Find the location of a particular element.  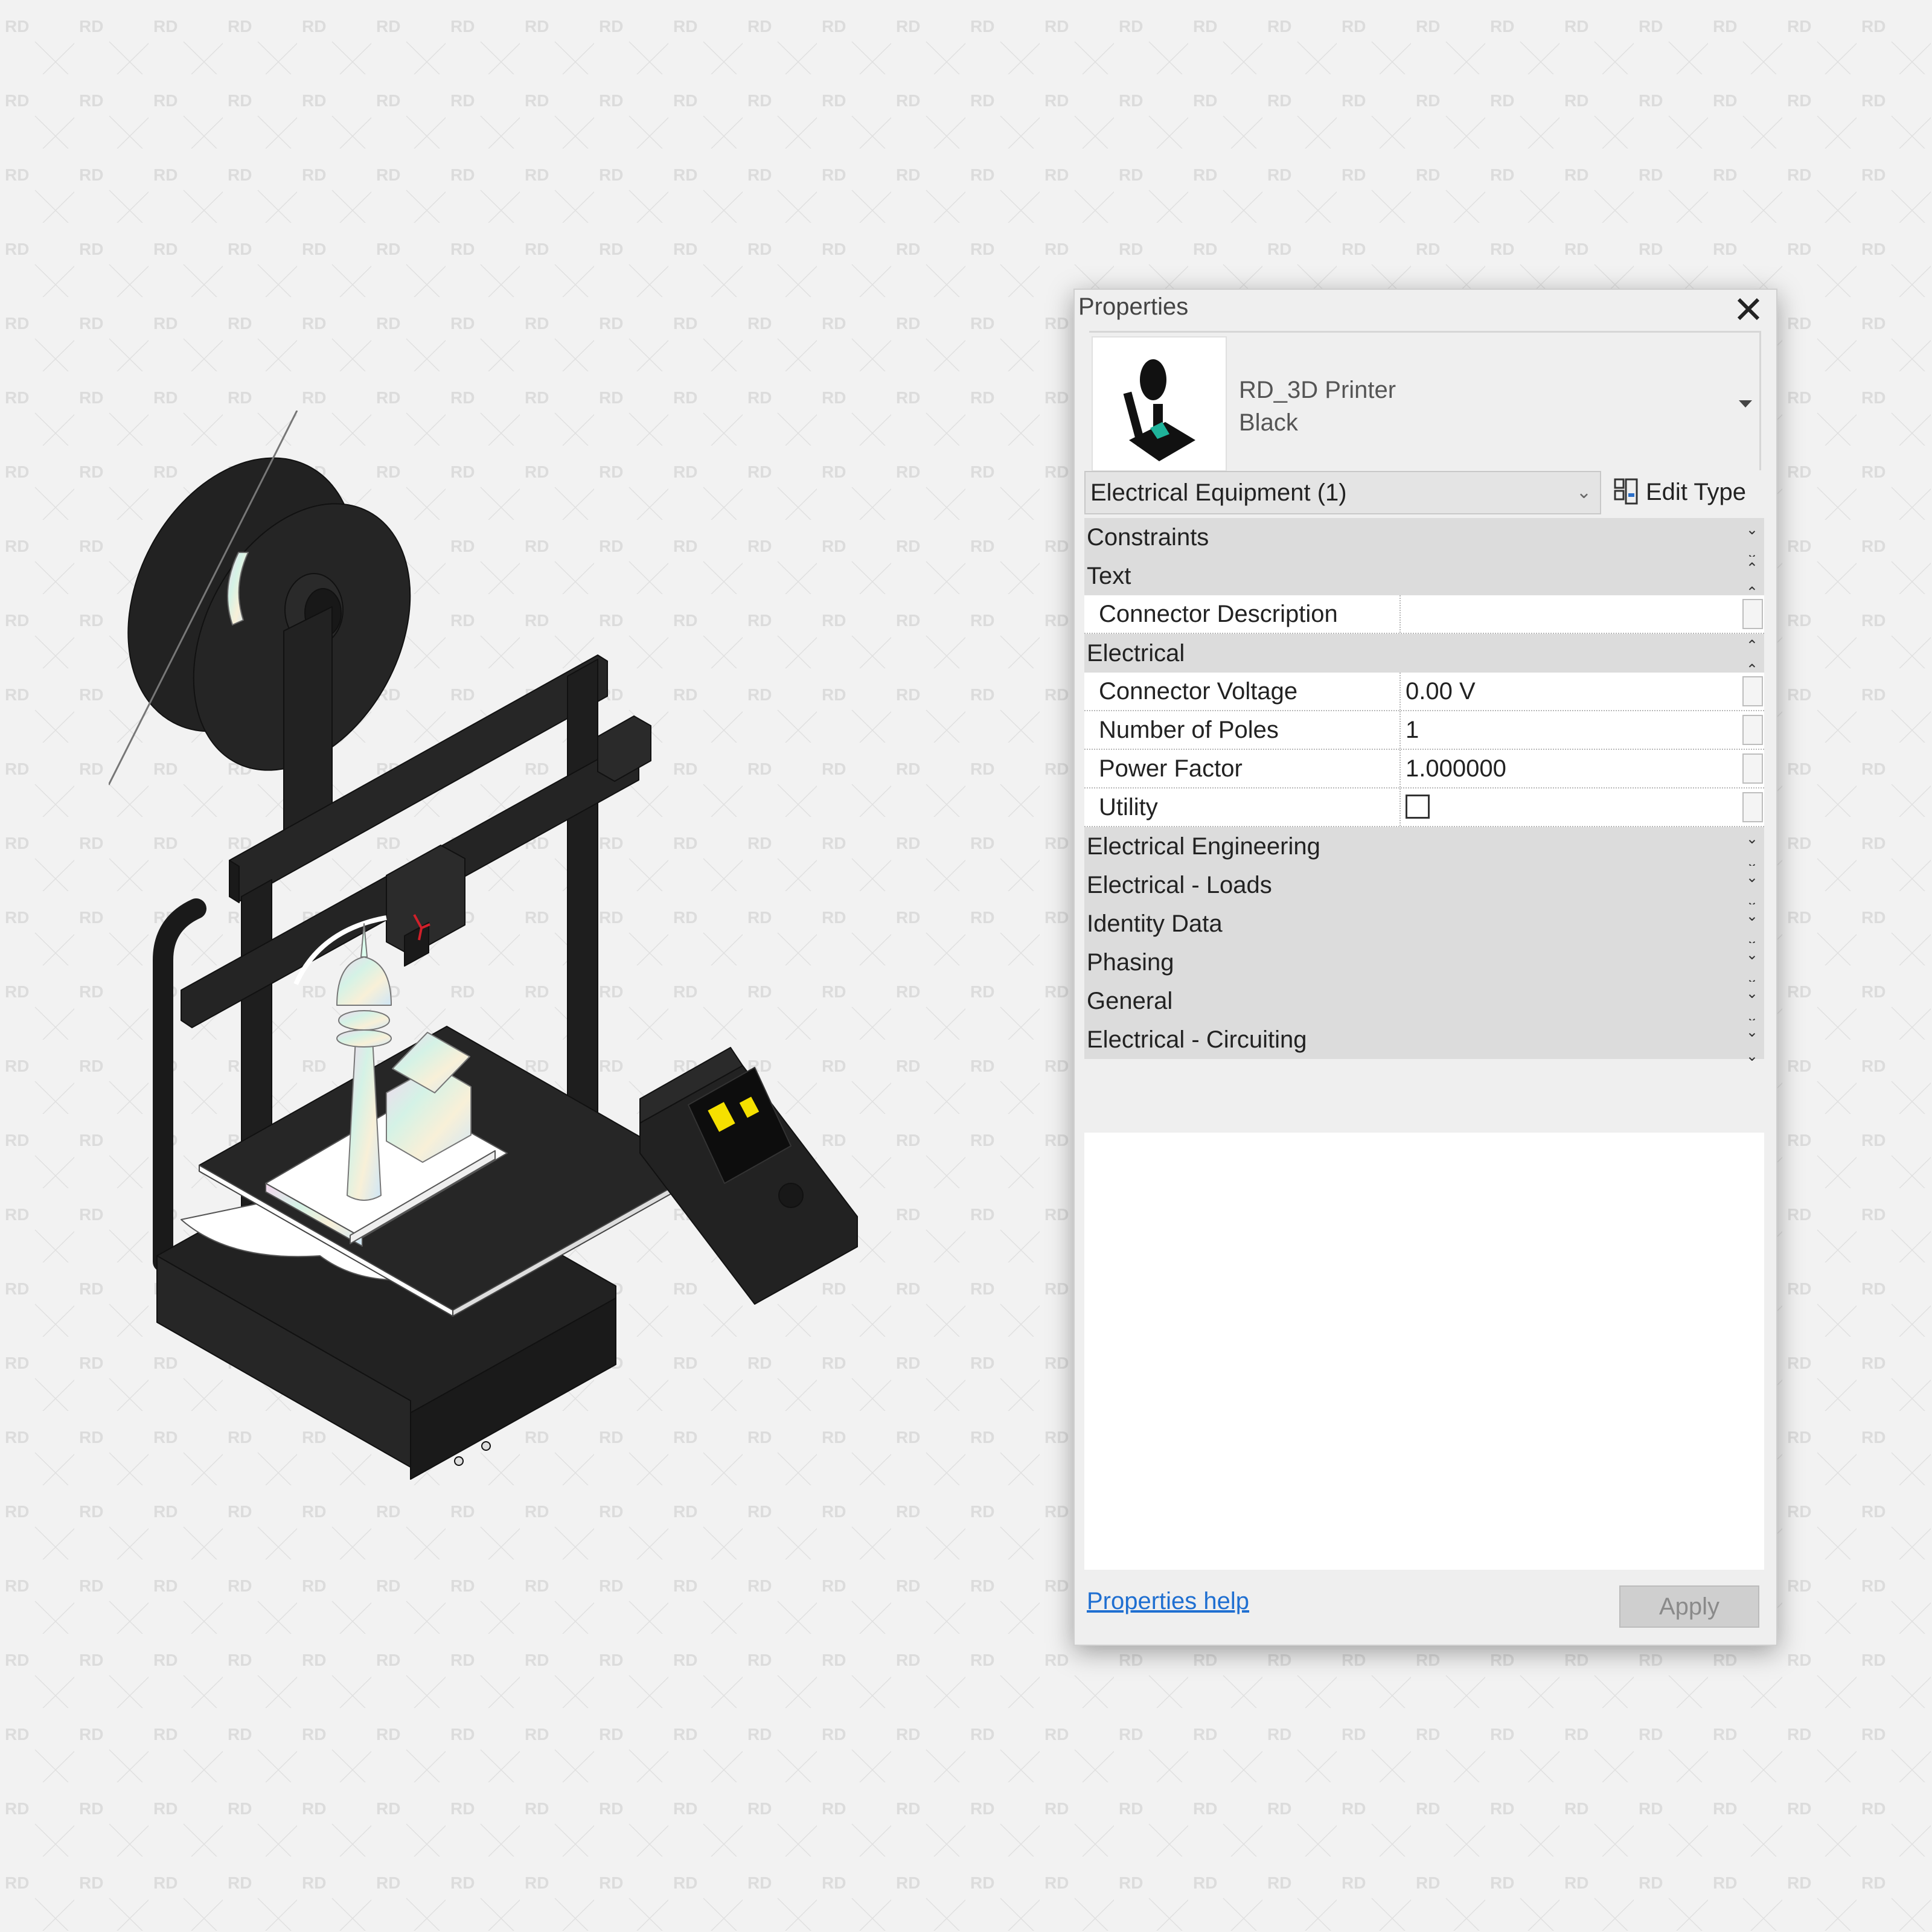

group-text: Text ⌃ ⌃ is located at coordinates (1424, 579).